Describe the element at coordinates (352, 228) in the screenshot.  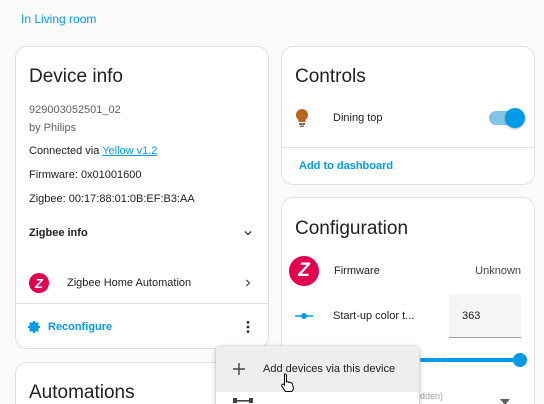
I see `configuration-title: Configuration` at that location.